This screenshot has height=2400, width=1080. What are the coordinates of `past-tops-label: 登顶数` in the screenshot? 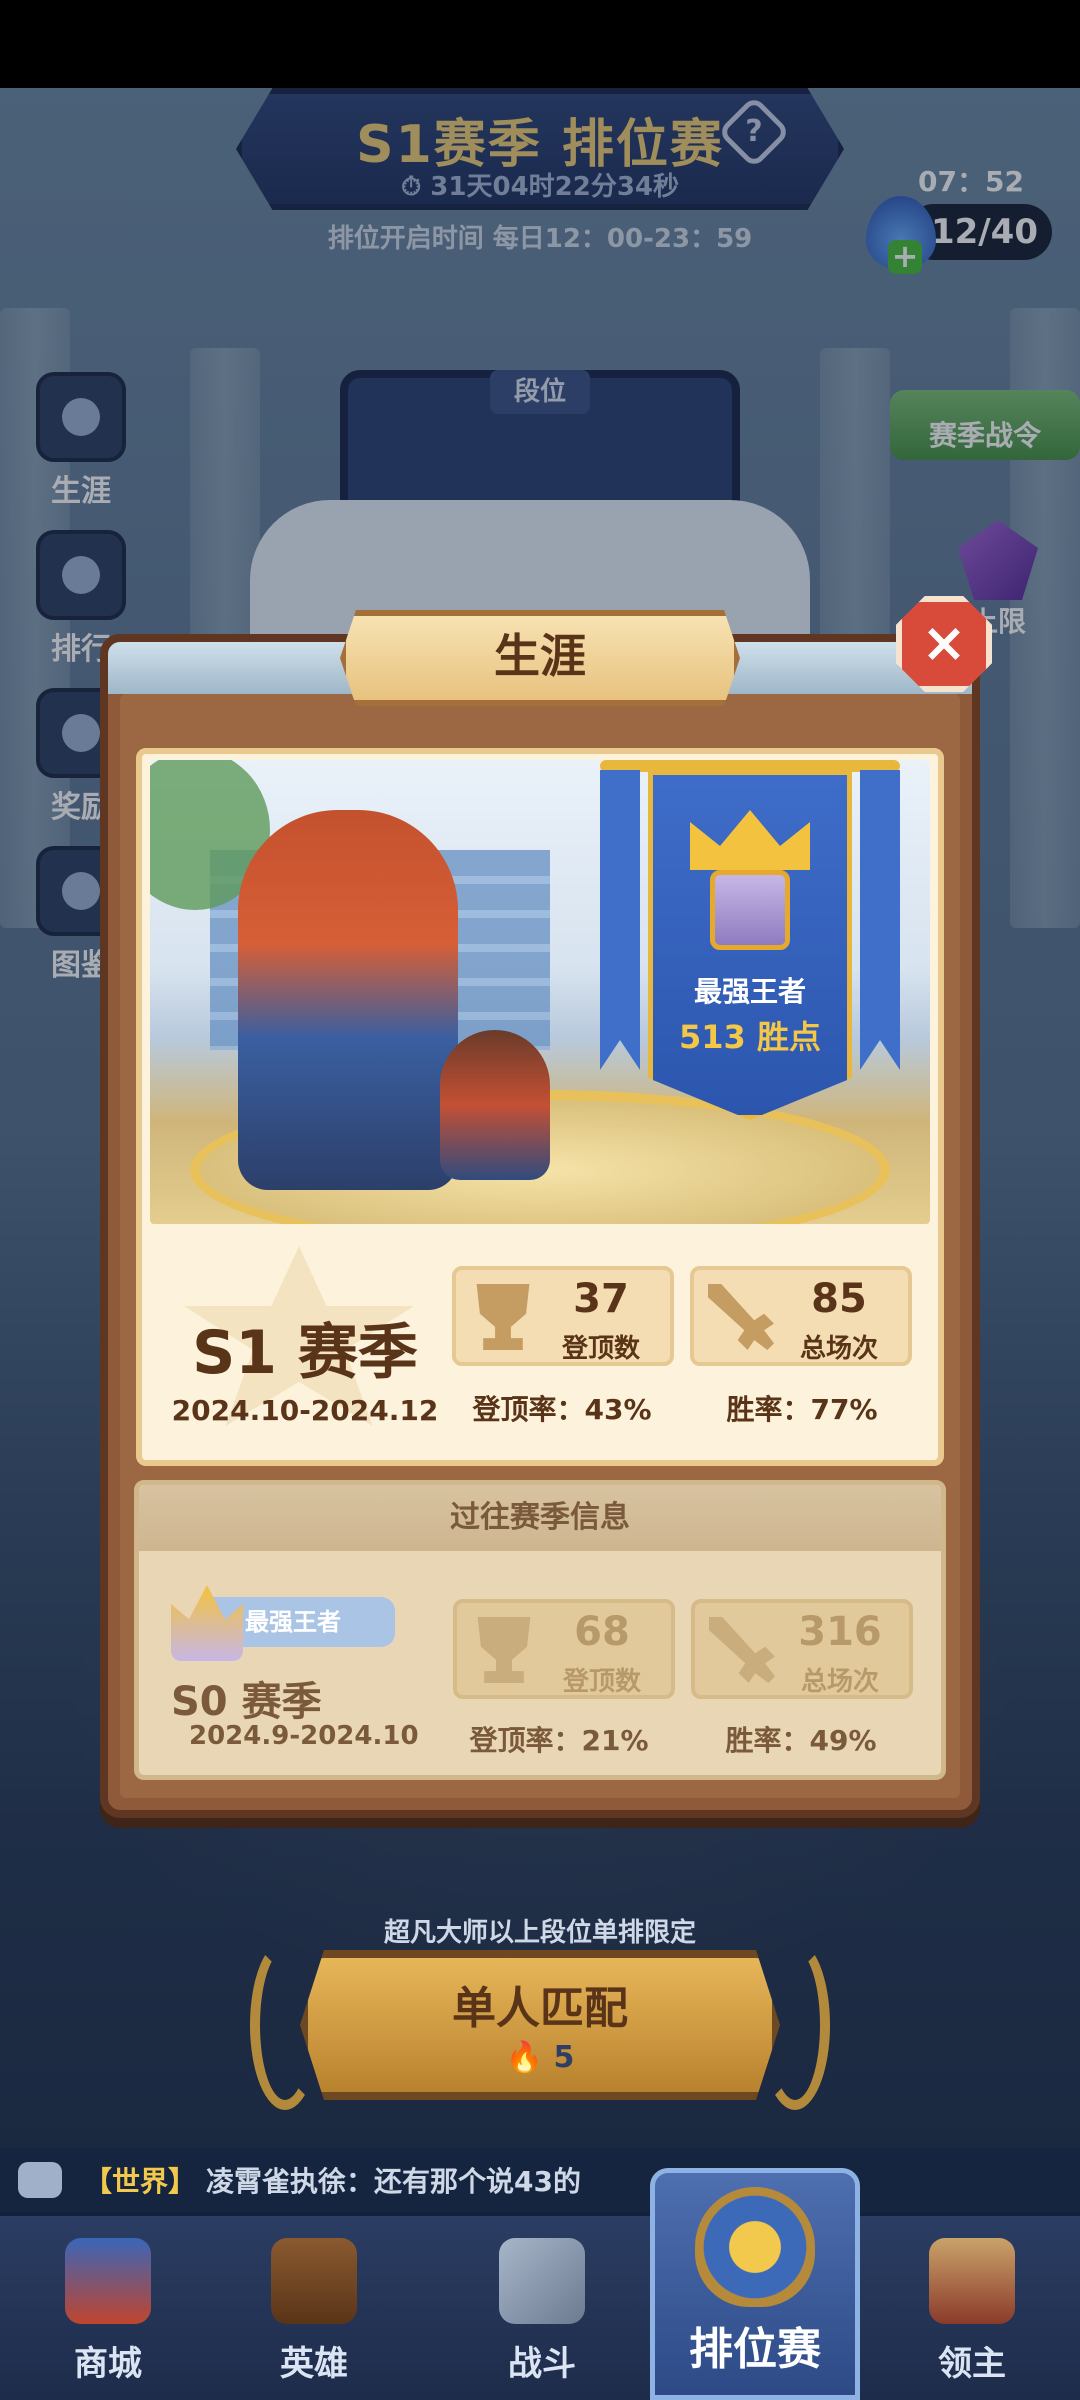 It's located at (601, 1682).